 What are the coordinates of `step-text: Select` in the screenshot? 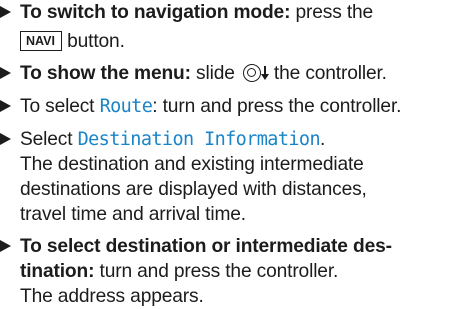 It's located at (49, 139).